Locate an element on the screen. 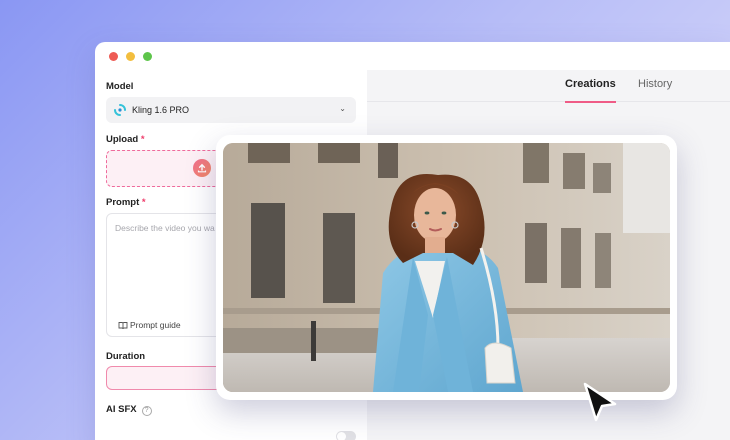 The image size is (730, 440). chevron-down-icon: ⌄ is located at coordinates (342, 108).